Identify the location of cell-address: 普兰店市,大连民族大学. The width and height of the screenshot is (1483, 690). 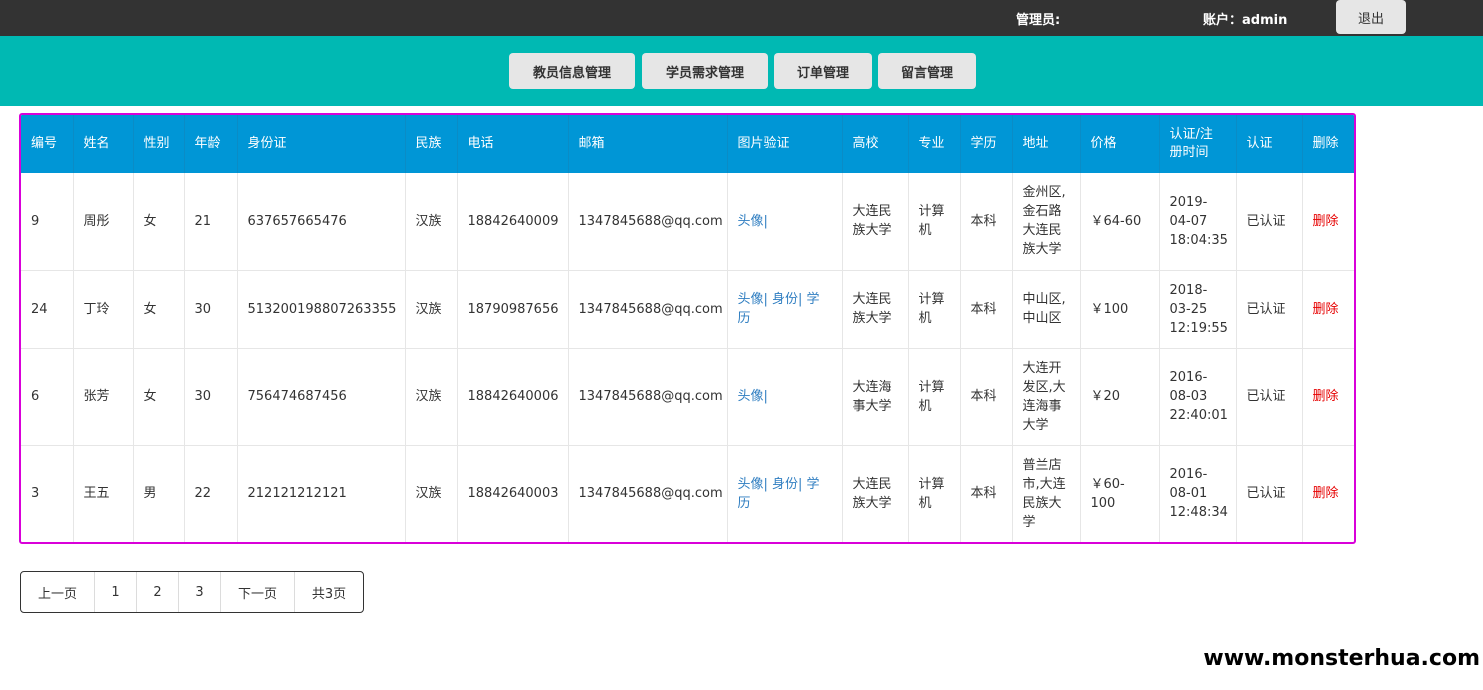
(1046, 493).